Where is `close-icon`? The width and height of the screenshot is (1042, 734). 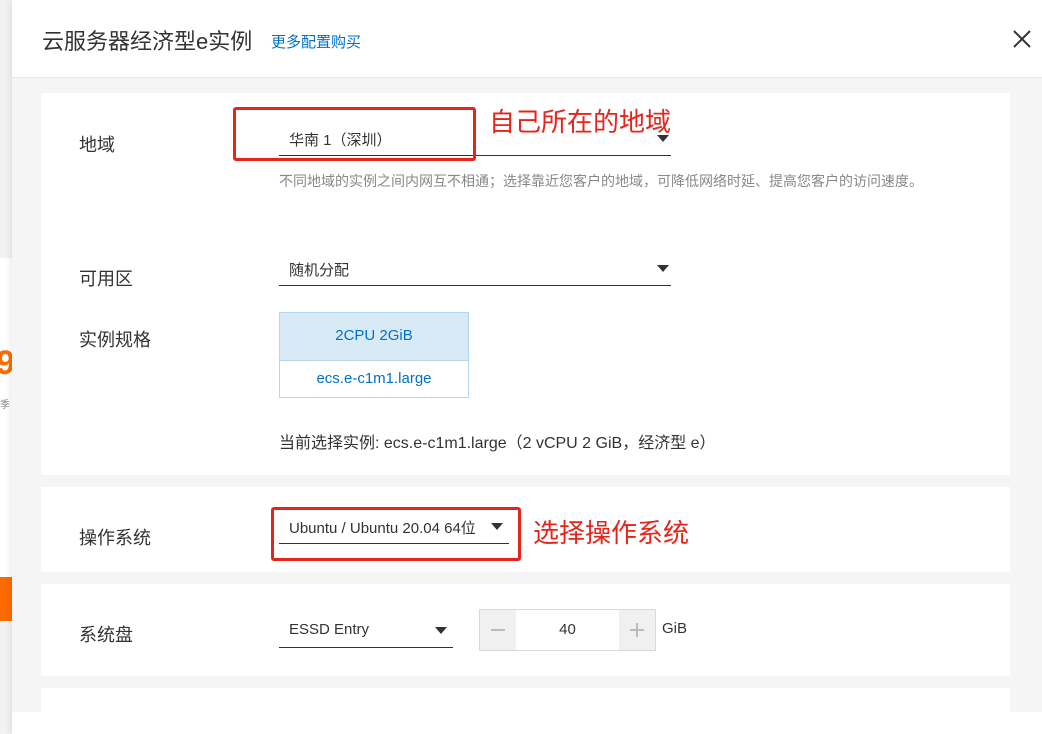 close-icon is located at coordinates (1022, 38).